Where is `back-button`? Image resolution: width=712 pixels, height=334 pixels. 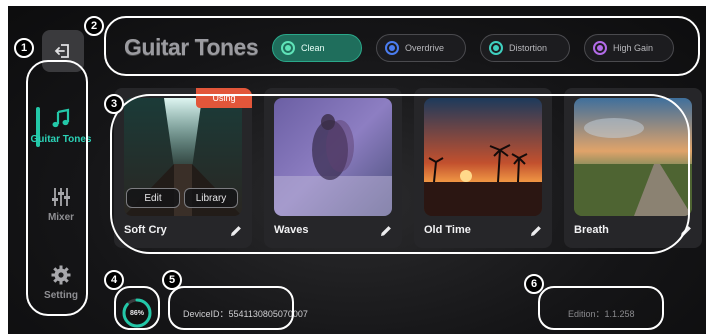 back-button is located at coordinates (63, 51).